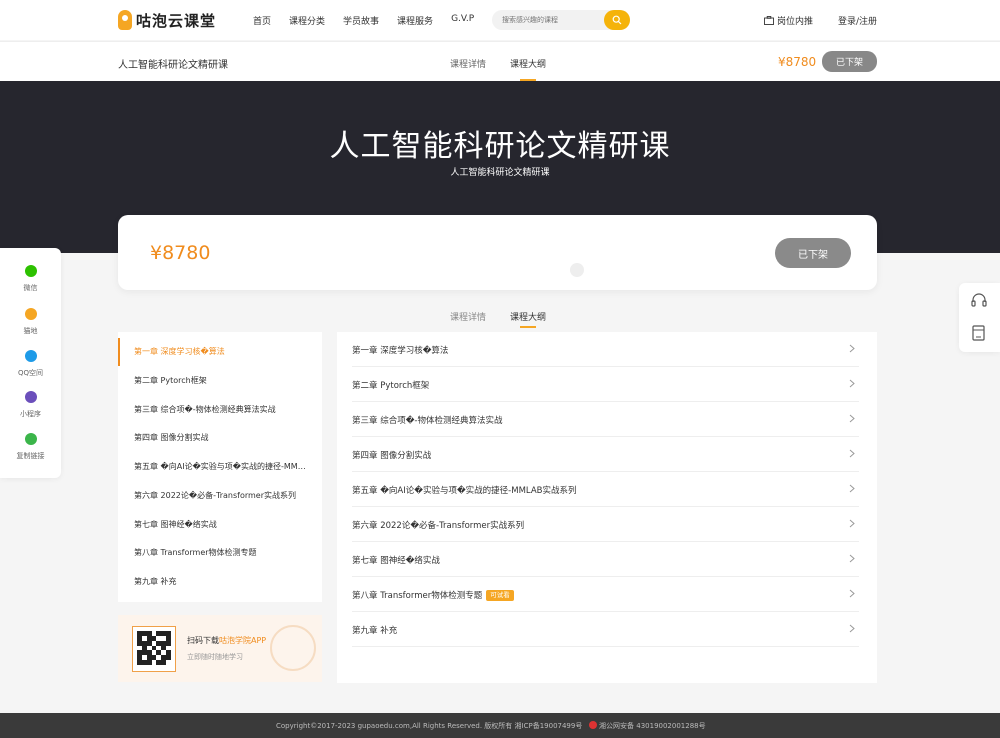  What do you see at coordinates (30, 356) in the screenshot?
I see `qq-icon` at bounding box center [30, 356].